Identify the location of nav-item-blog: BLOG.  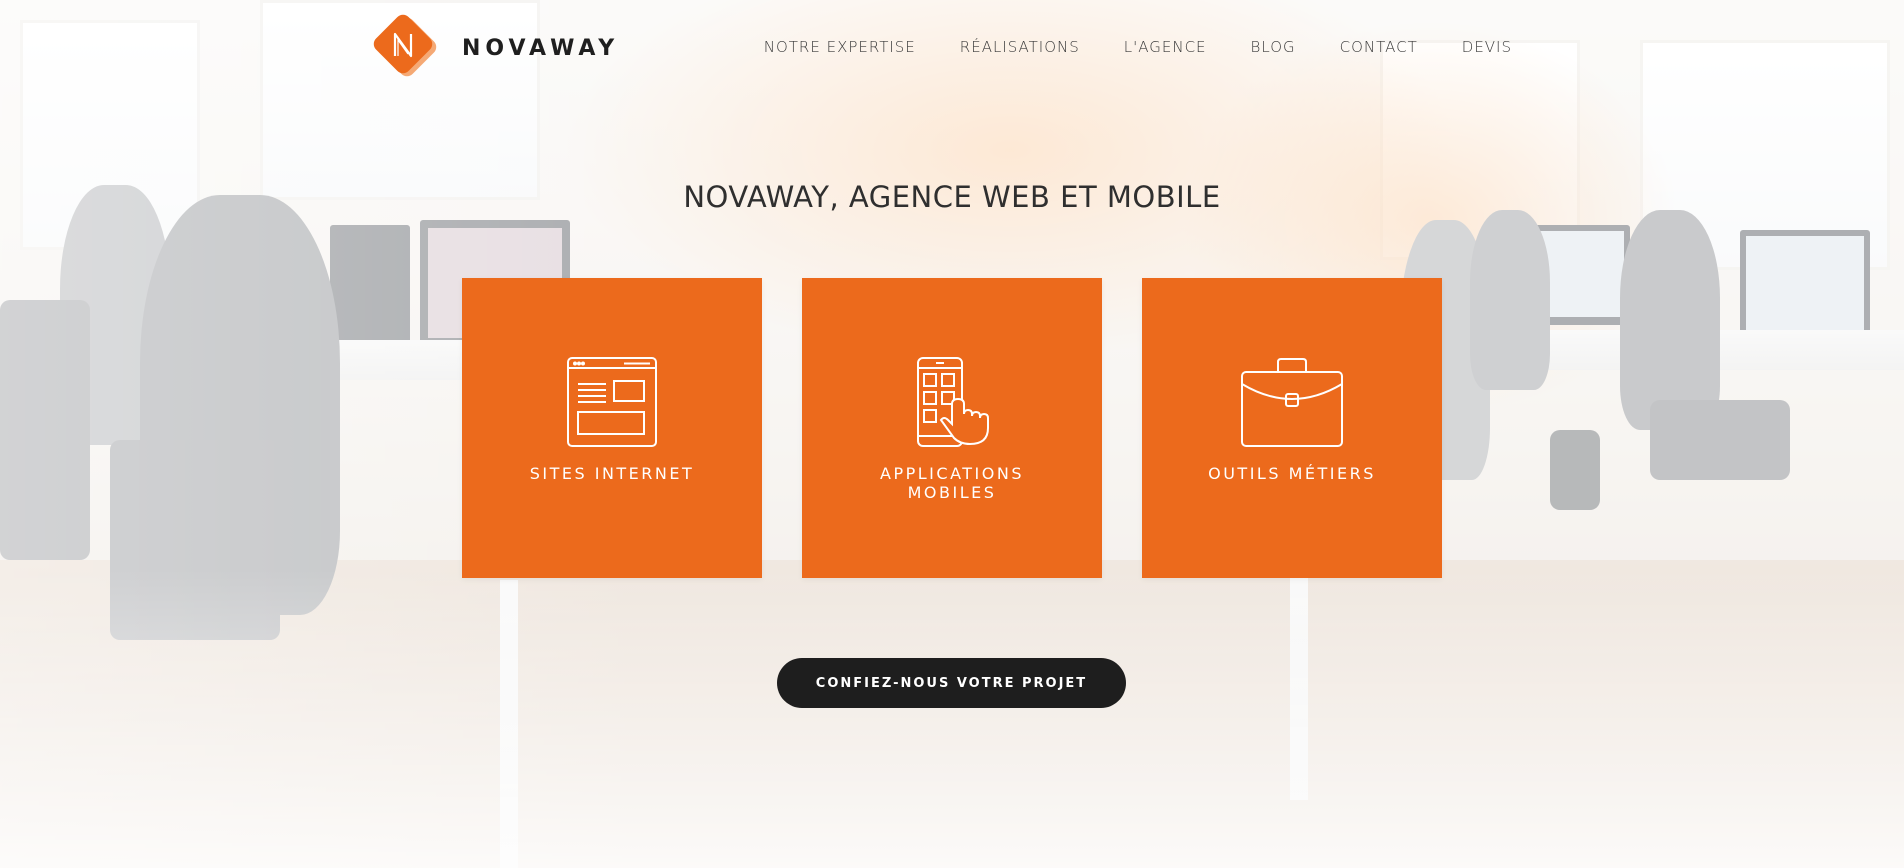
(1273, 47).